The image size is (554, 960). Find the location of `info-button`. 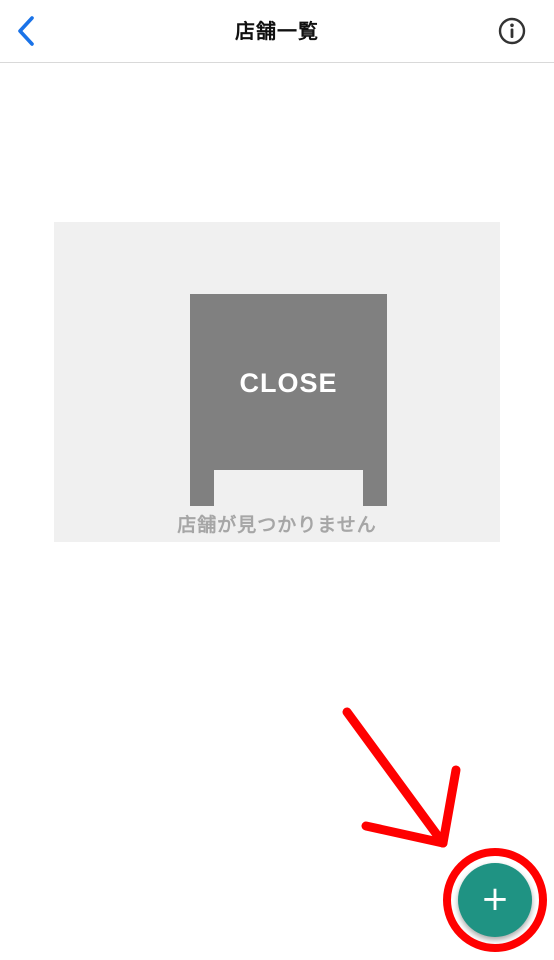

info-button is located at coordinates (512, 31).